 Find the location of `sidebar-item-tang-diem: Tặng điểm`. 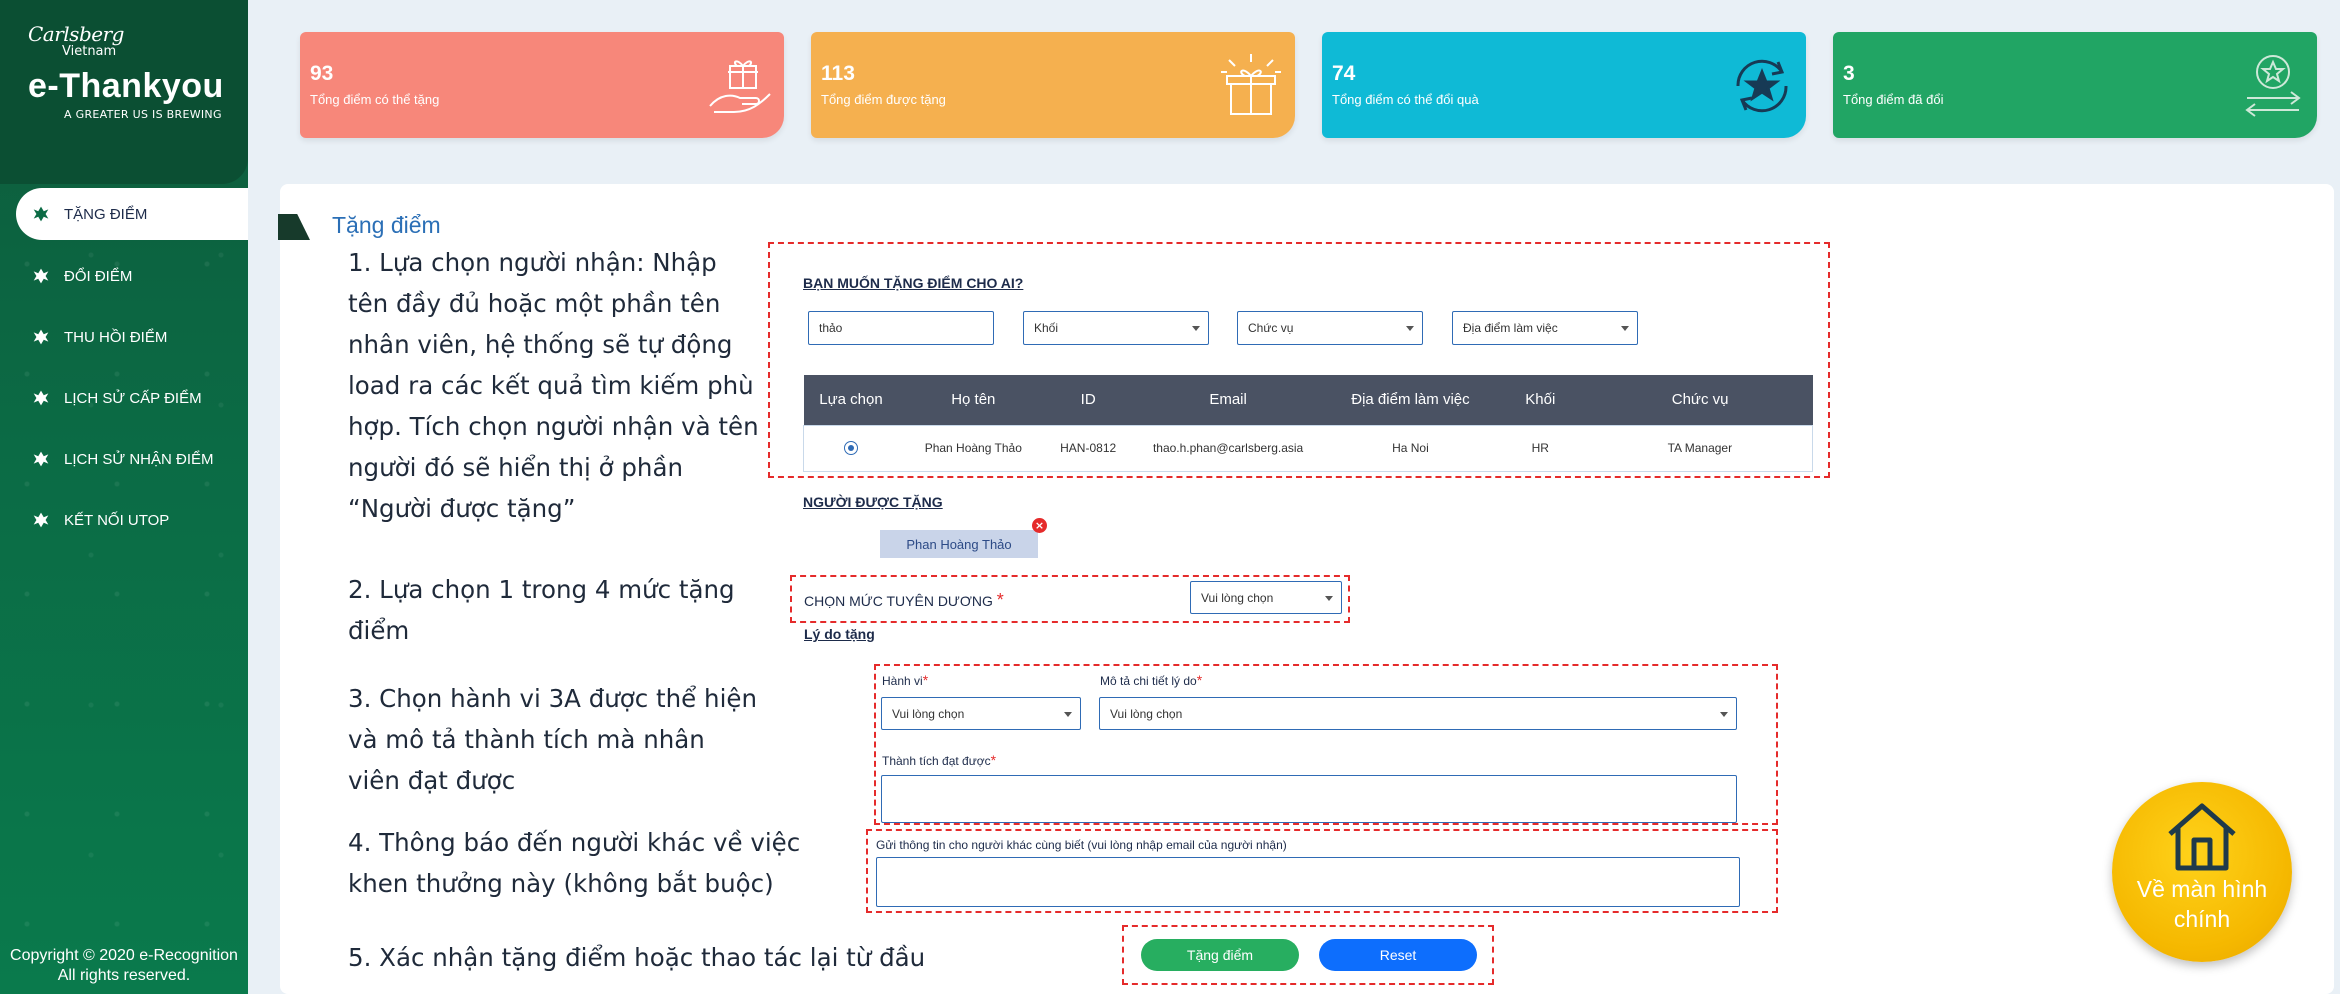

sidebar-item-tang-diem: Tặng điểm is located at coordinates (132, 214).